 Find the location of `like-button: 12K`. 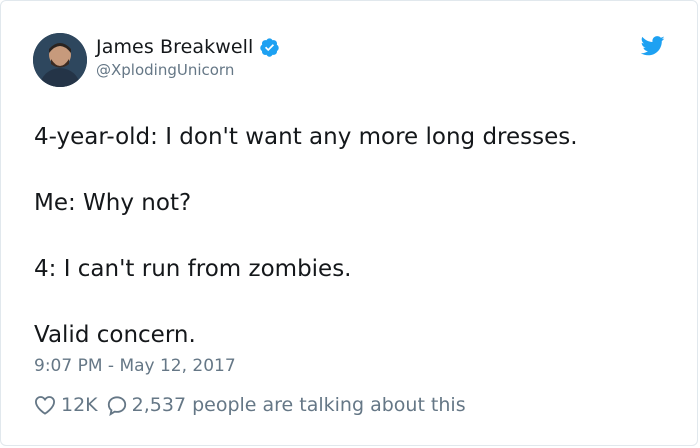

like-button: 12K is located at coordinates (66, 405).